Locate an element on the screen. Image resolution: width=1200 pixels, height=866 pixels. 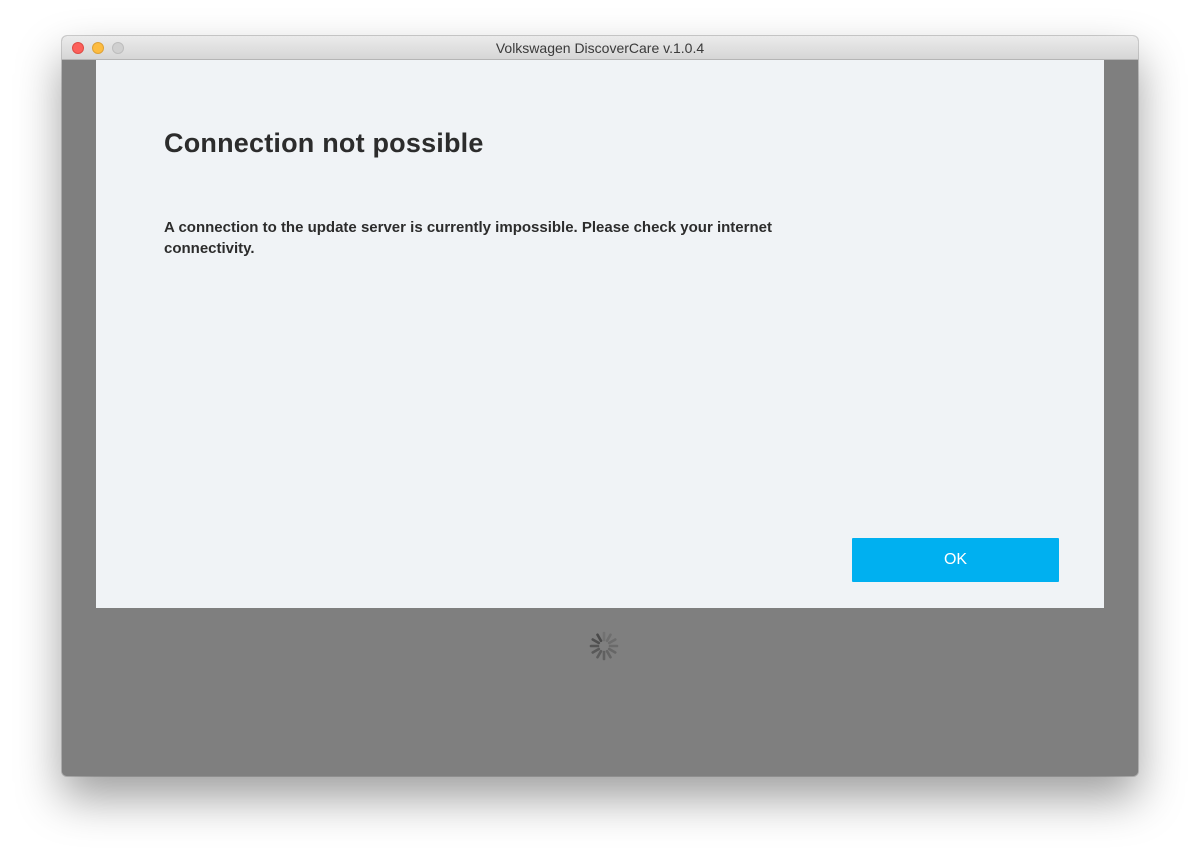
ok-button: OK is located at coordinates (955, 560).